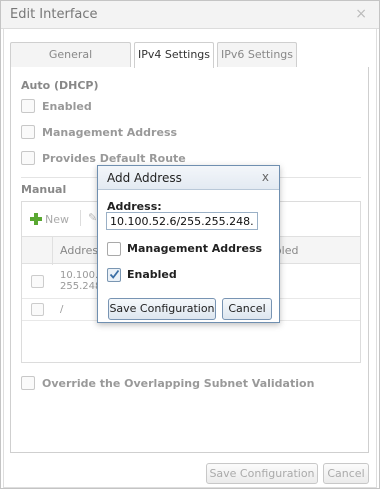 The height and width of the screenshot is (489, 380). I want to click on dialog-enabled-label: Enabled, so click(152, 274).